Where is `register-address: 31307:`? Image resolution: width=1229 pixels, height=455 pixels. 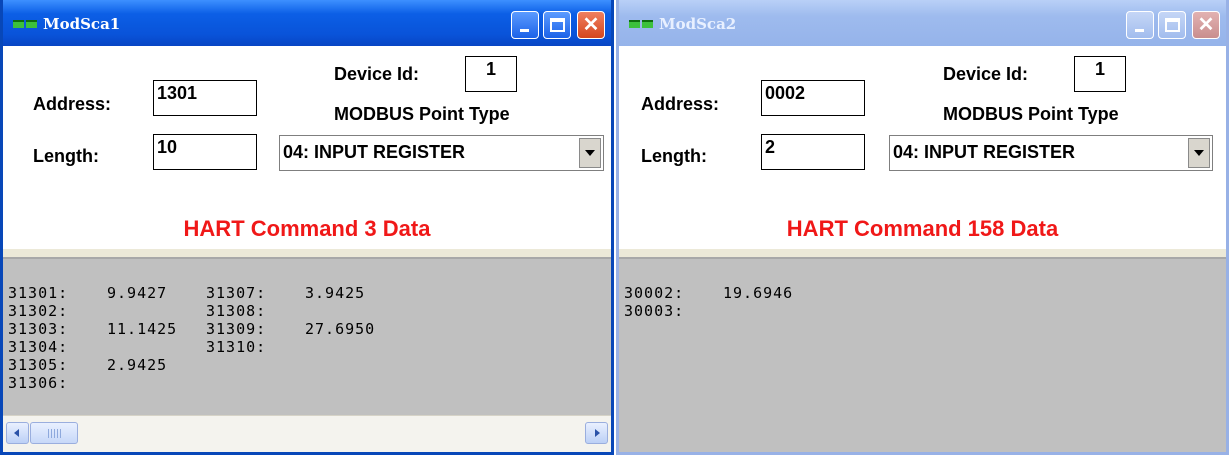
register-address: 31307: is located at coordinates (236, 293).